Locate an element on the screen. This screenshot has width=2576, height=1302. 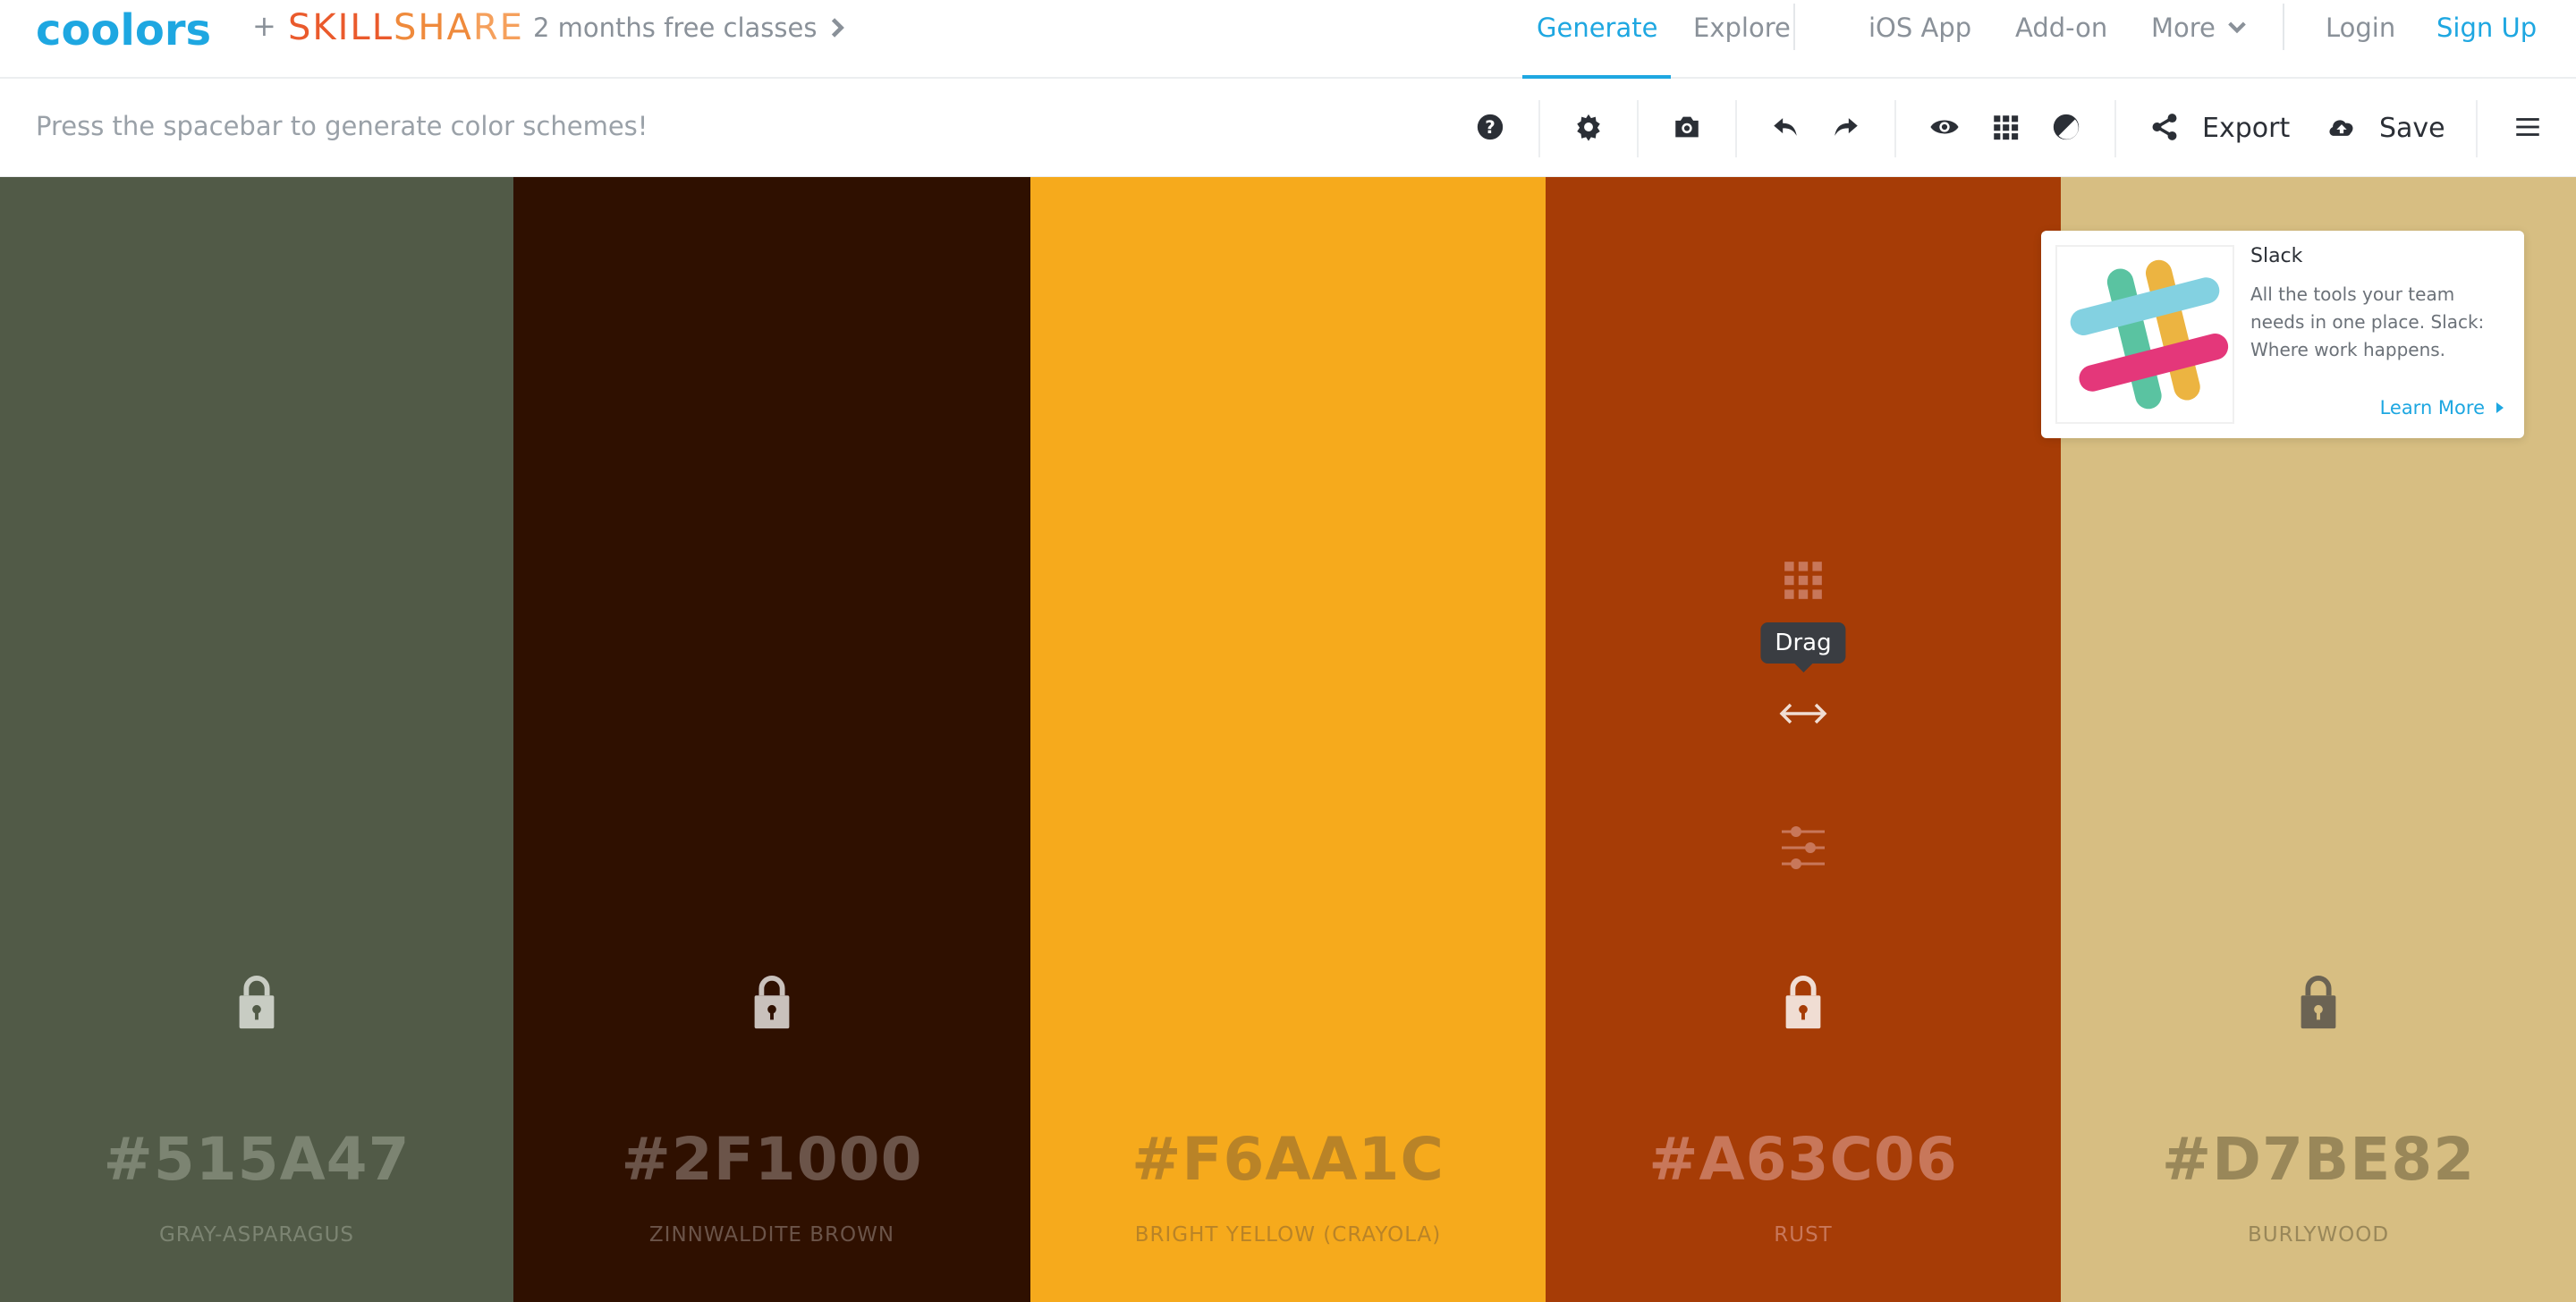
eye-icon is located at coordinates (1944, 127).